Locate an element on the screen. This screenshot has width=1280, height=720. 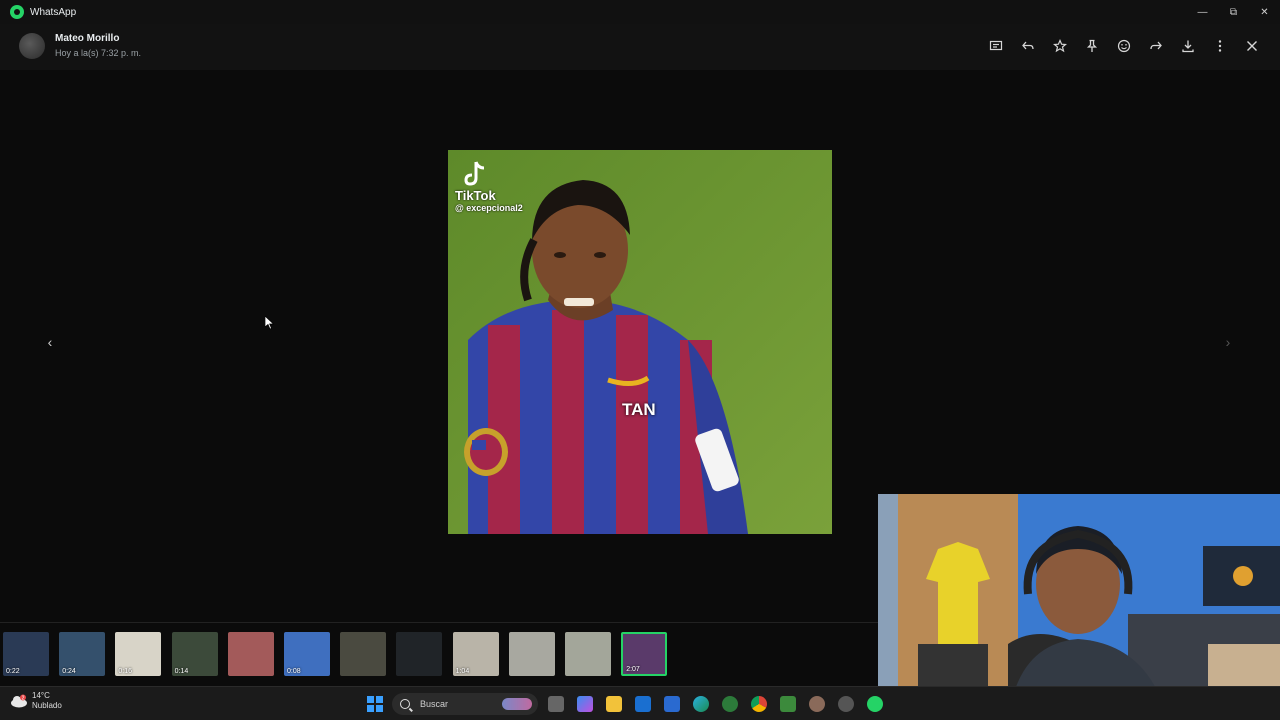
forward-icon is located at coordinates (1156, 45).